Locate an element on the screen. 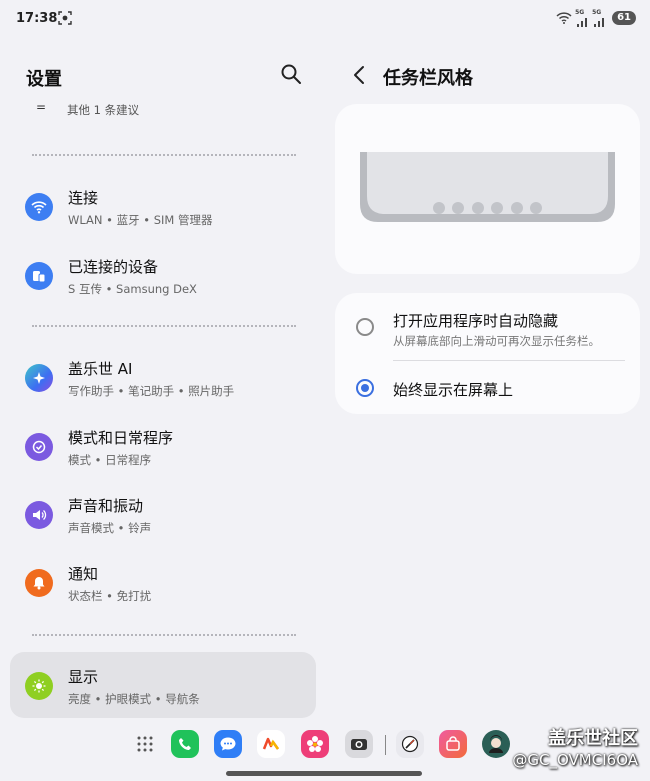  item-subtitle: 声音模式 • 铃声 is located at coordinates (110, 528).